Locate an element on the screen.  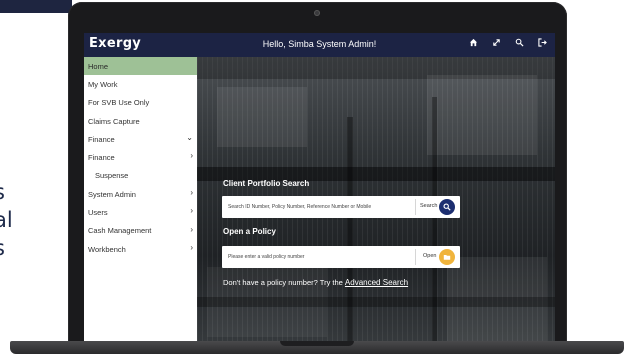
sidebar-item-label: Users is located at coordinates (98, 213).